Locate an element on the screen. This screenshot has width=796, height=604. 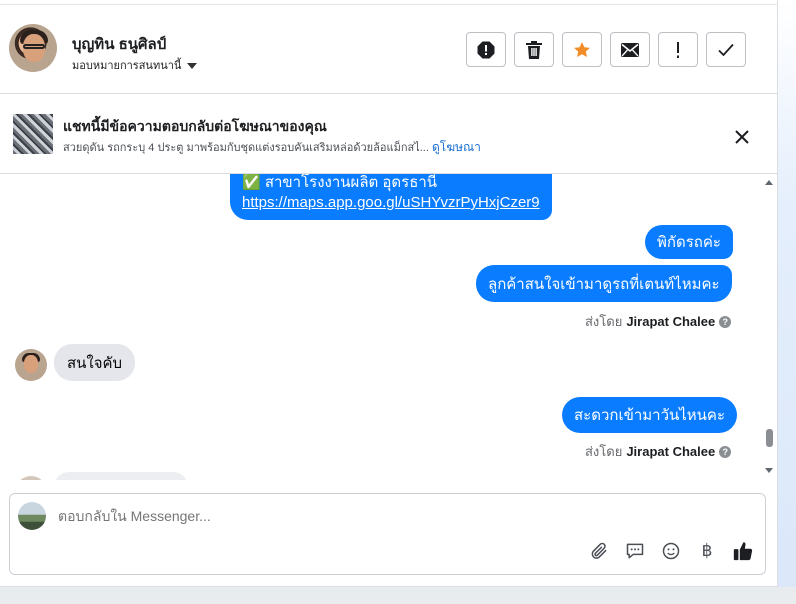
trash-icon is located at coordinates (534, 49).